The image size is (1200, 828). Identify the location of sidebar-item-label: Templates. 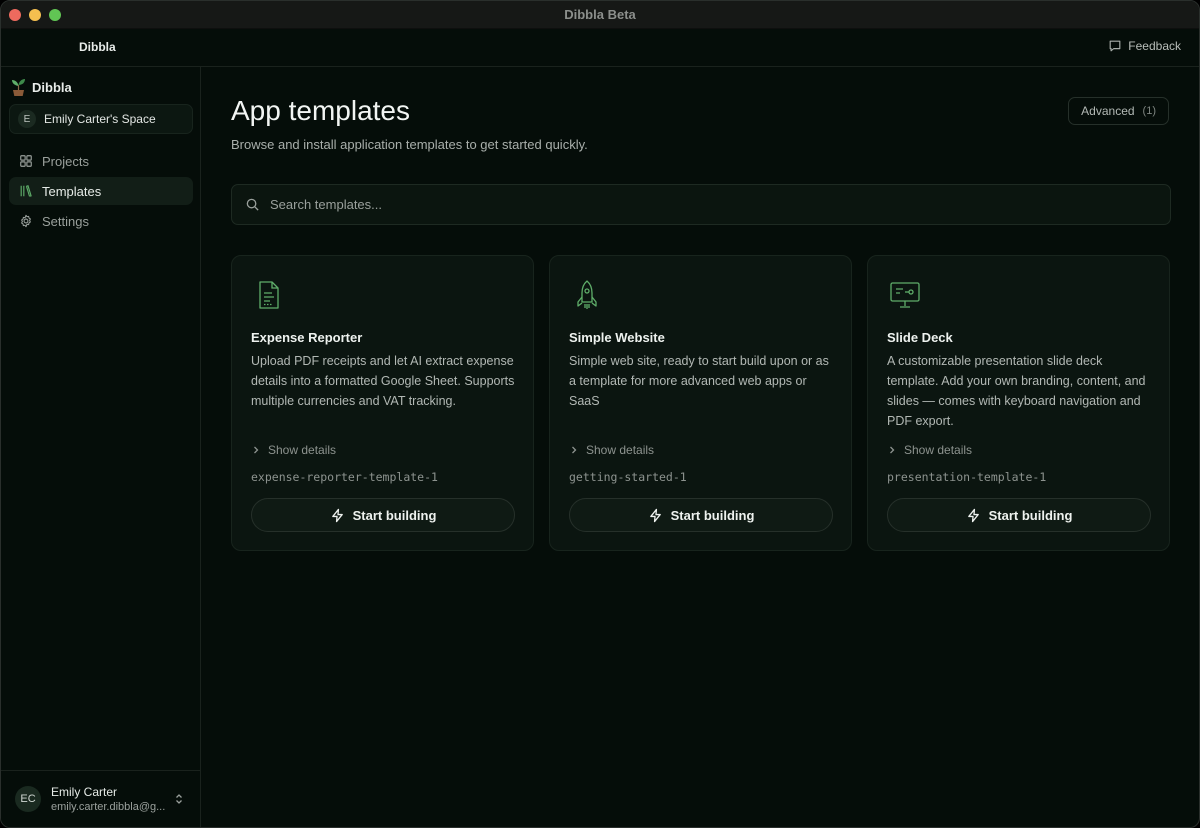
(72, 191).